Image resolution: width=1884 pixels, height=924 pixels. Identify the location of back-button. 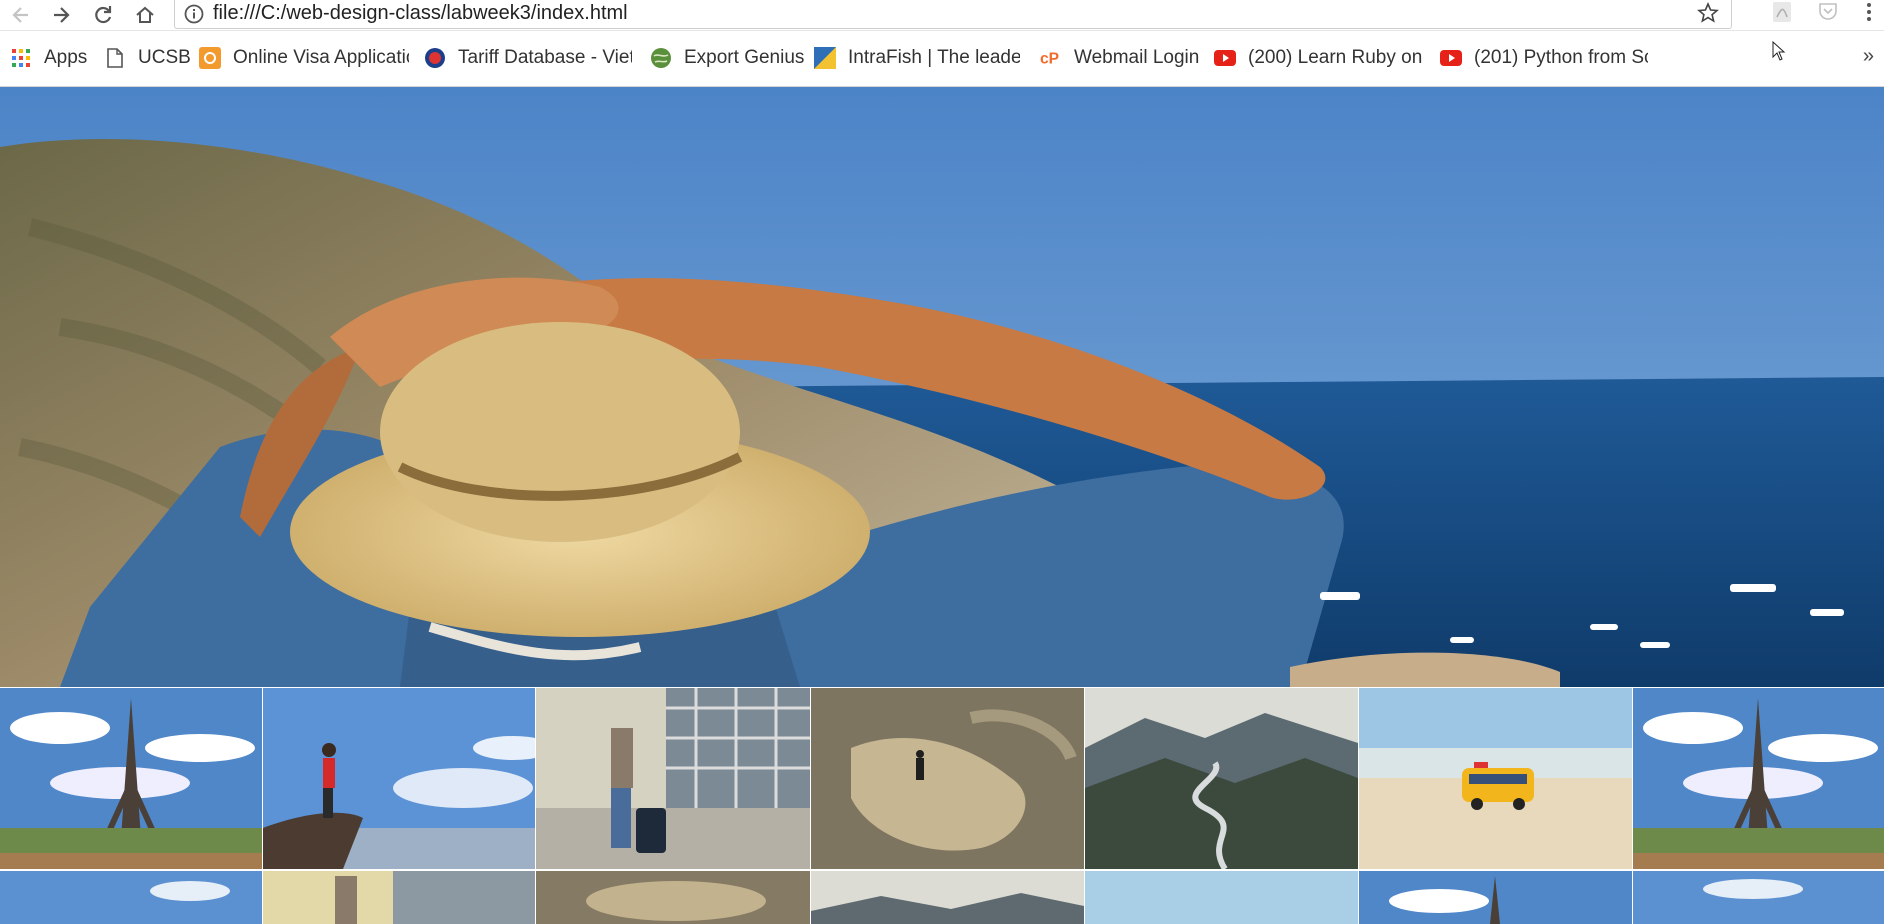
(21, 15).